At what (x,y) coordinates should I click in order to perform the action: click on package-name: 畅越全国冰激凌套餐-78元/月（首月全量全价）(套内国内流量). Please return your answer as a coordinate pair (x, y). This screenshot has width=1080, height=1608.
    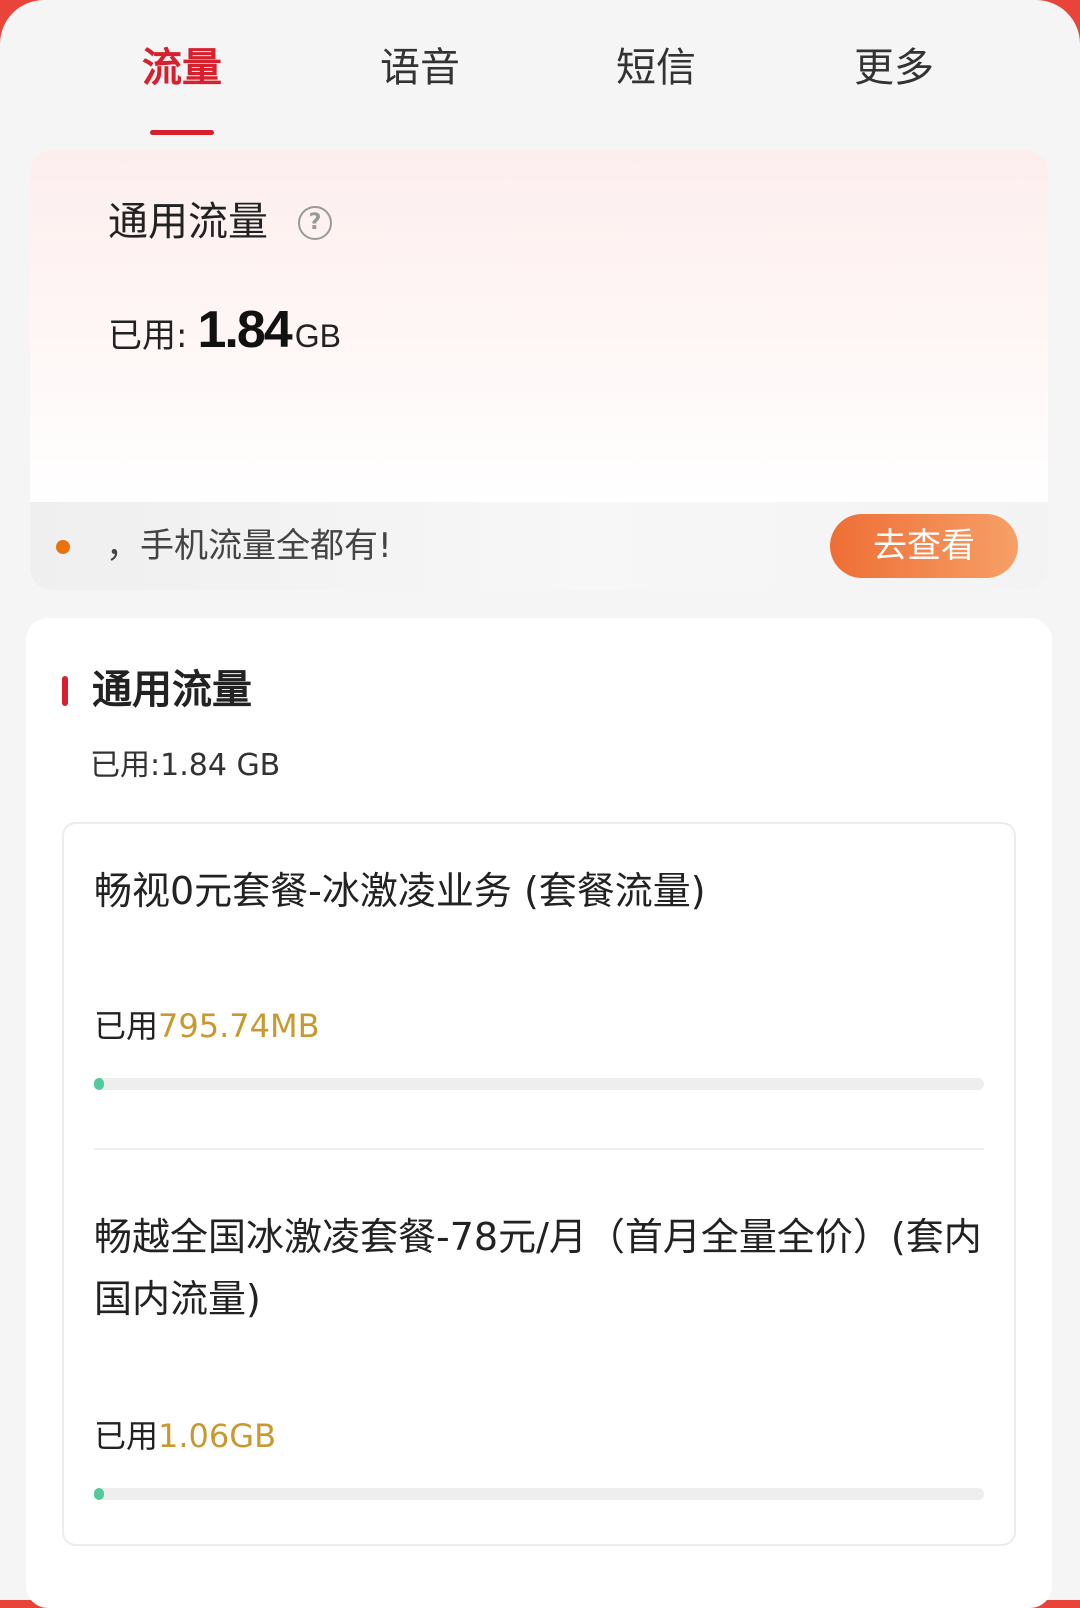
    Looking at the image, I should click on (538, 1268).